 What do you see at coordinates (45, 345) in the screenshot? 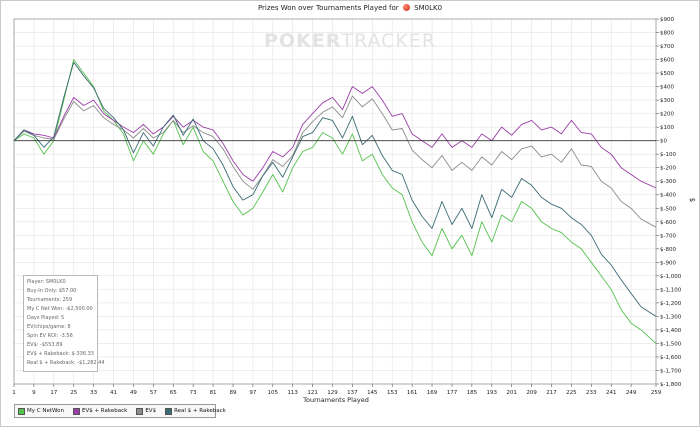
I see `stats-line: EV$: -$553.89` at bounding box center [45, 345].